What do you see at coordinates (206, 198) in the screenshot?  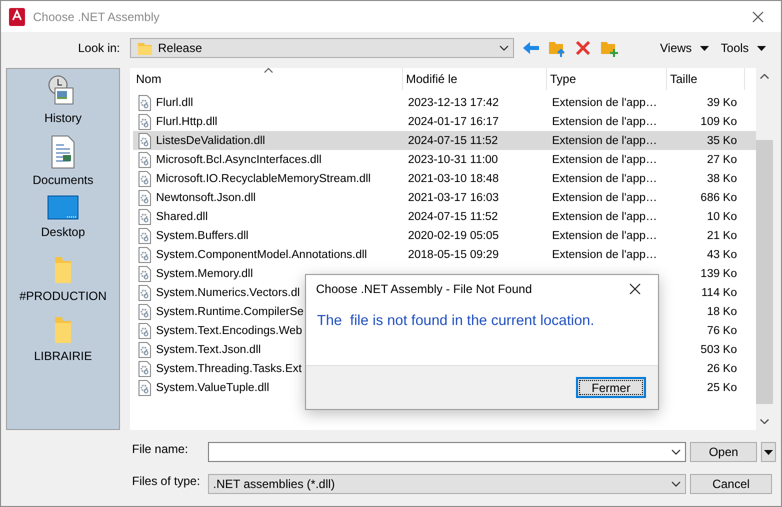 I see `file-name: Newtonsoft.Json.dll` at bounding box center [206, 198].